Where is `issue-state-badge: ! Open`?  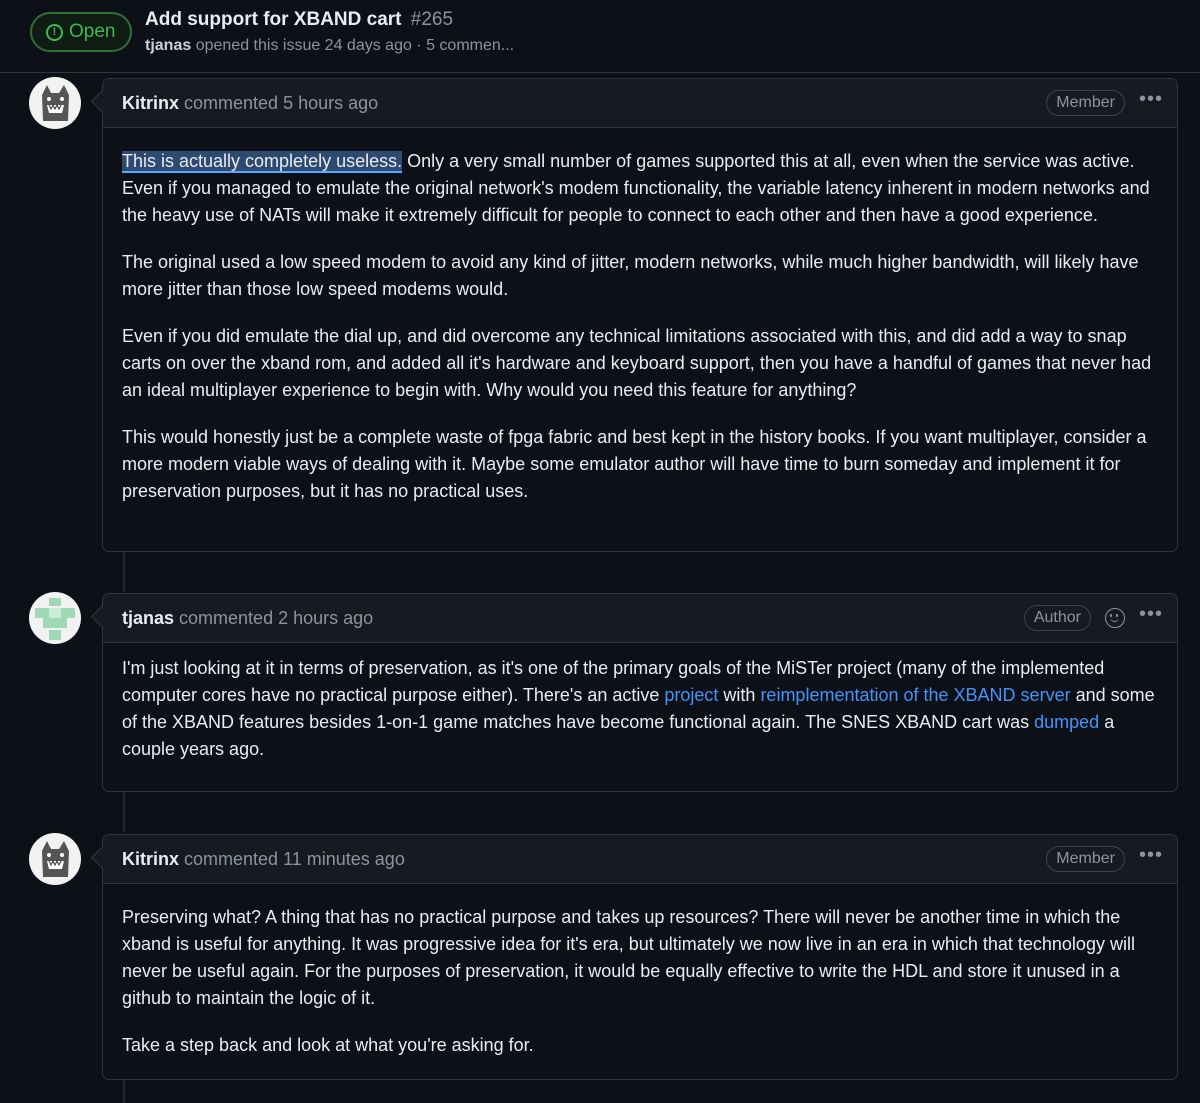
issue-state-badge: ! Open is located at coordinates (81, 32).